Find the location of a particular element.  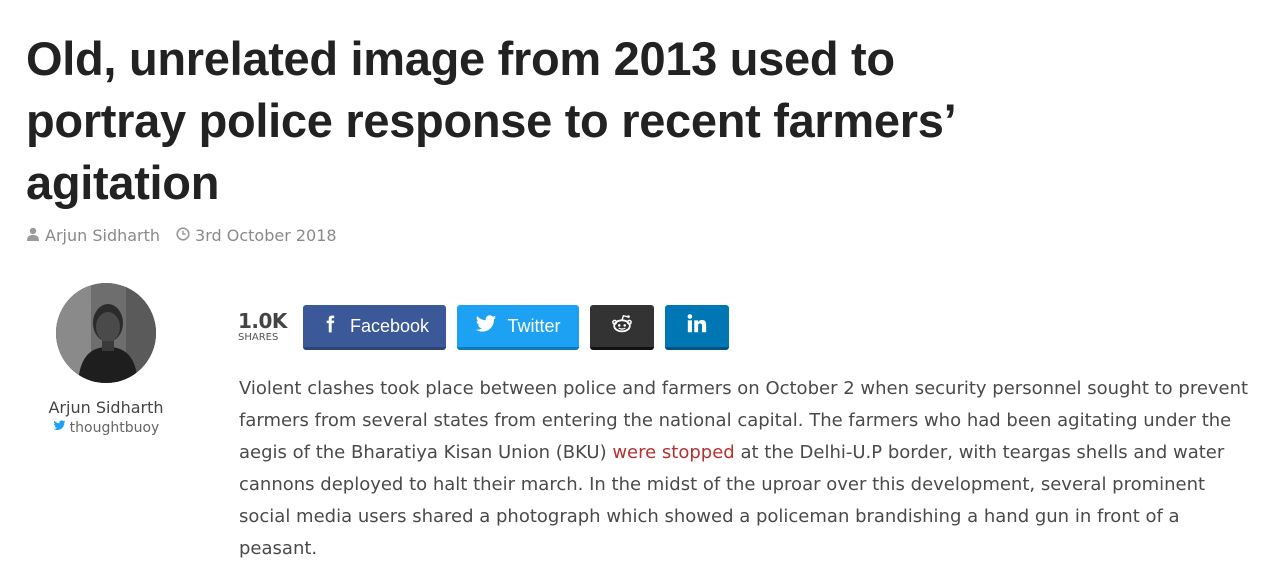

twitter-bird-icon is located at coordinates (59, 427).